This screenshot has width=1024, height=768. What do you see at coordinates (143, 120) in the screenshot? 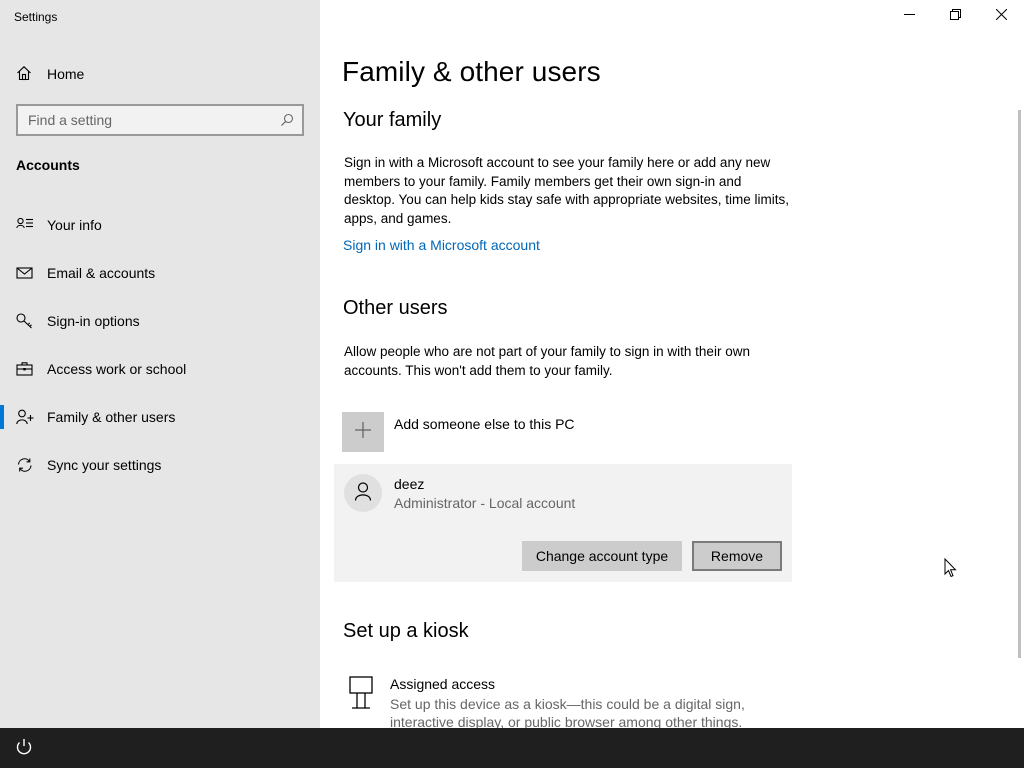
I see `search-input` at bounding box center [143, 120].